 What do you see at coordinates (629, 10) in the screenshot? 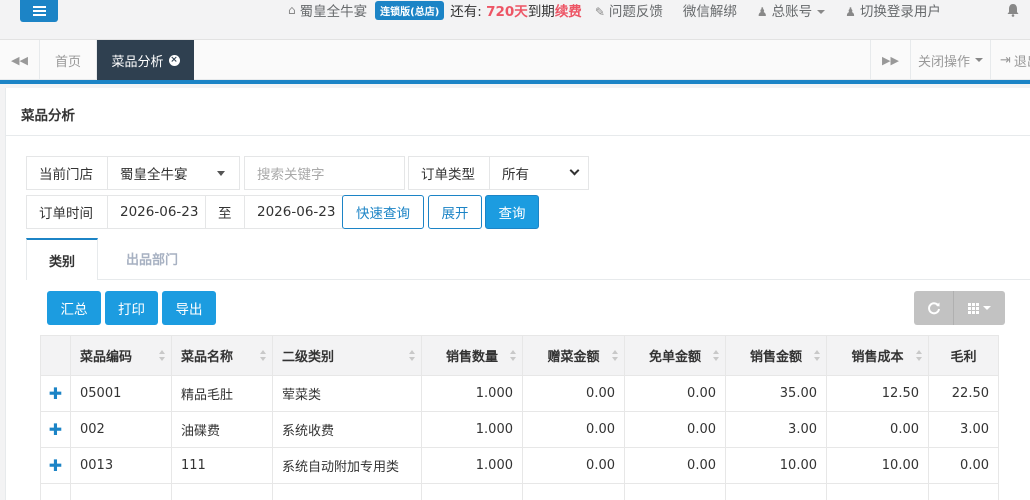
I see `feedback-link: ✎ 问题反馈` at bounding box center [629, 10].